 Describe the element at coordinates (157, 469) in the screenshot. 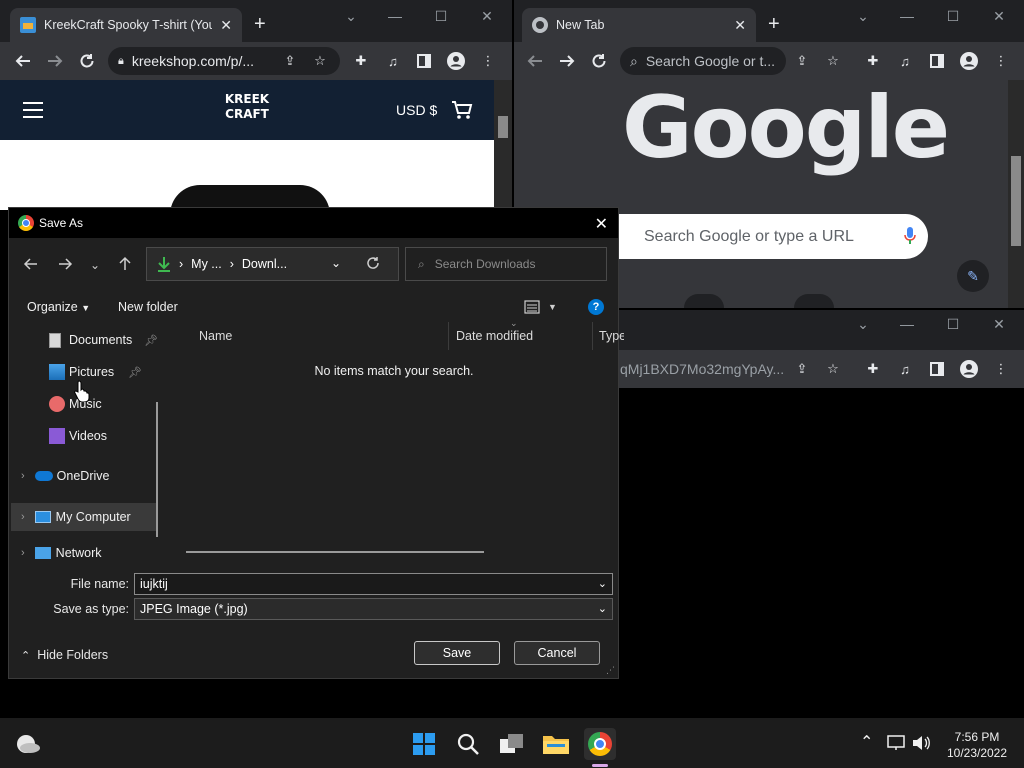

I see `nav-scrollbar` at that location.